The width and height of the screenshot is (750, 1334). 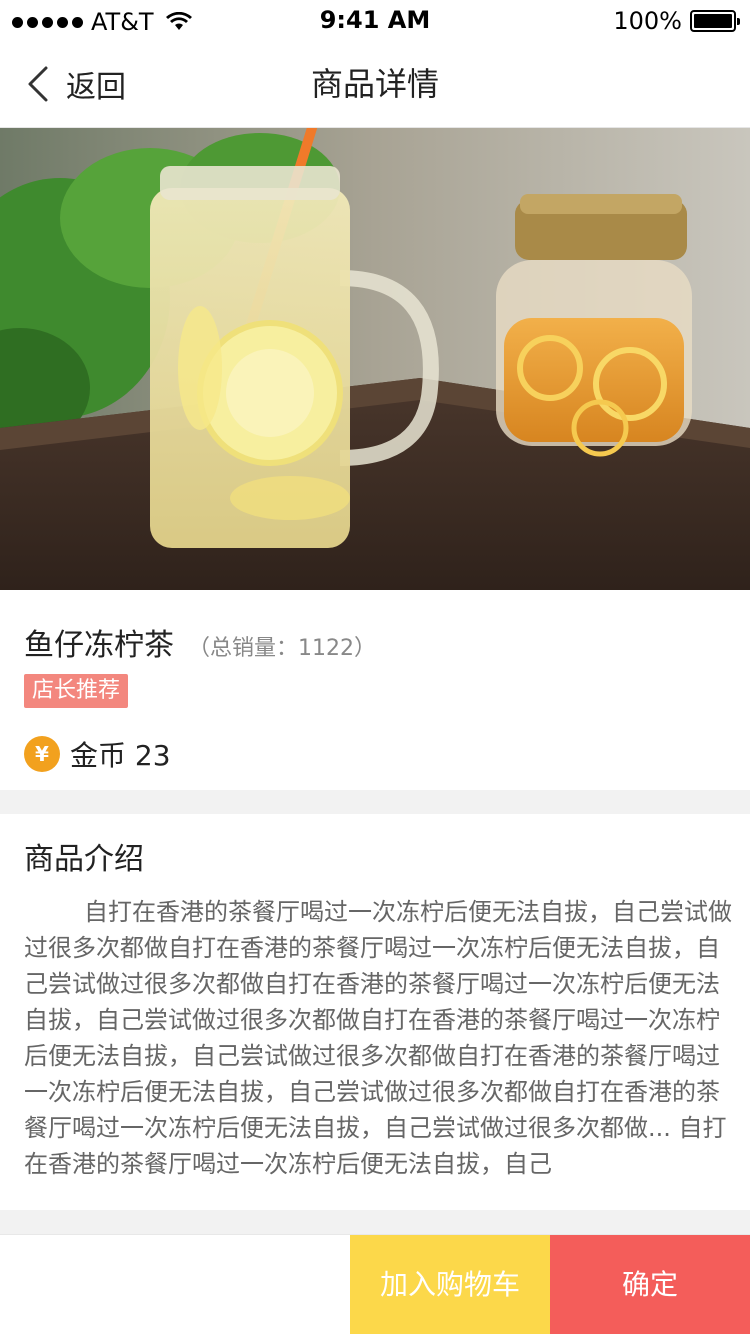 What do you see at coordinates (375, 20) in the screenshot?
I see `status-bar: AT&T 9:41 AM 100%` at bounding box center [375, 20].